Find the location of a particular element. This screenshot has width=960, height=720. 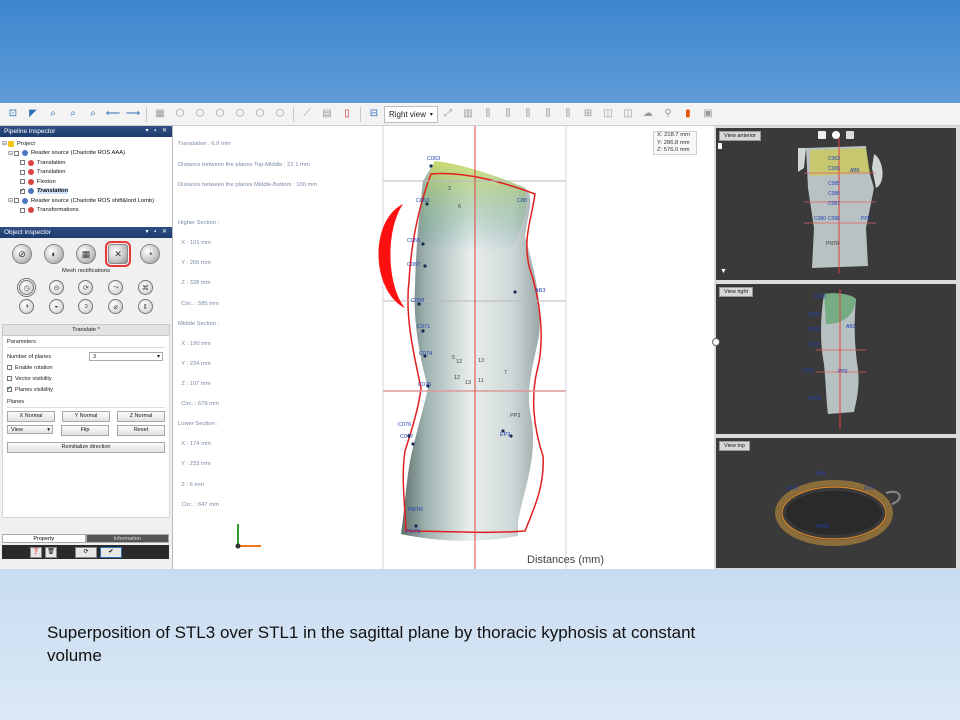

undo-icon: ⟵ is located at coordinates (113, 114).